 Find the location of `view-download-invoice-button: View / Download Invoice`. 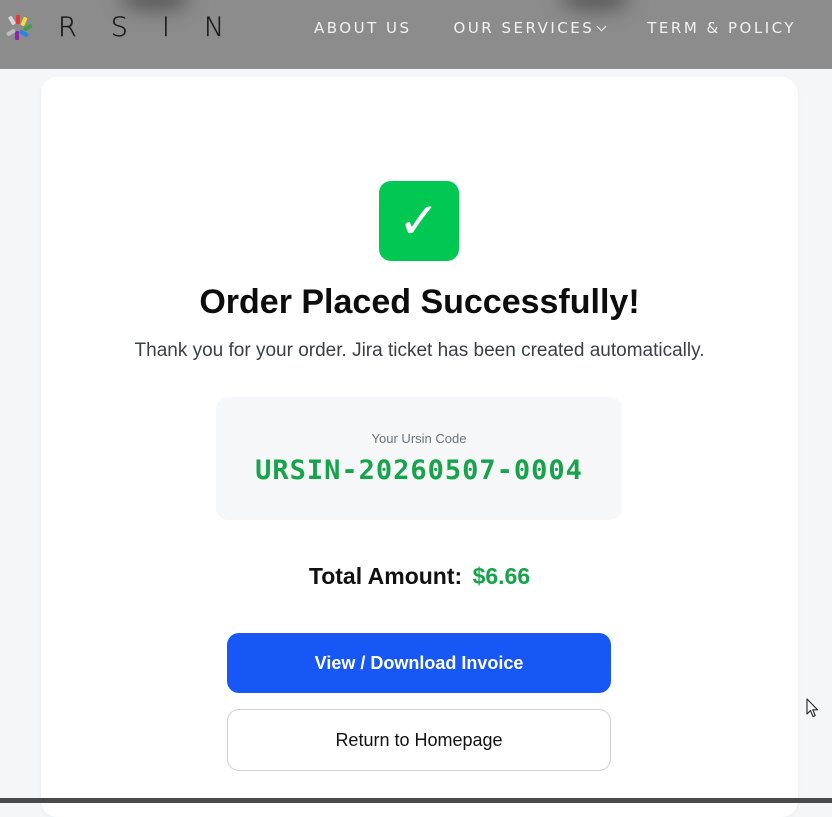

view-download-invoice-button: View / Download Invoice is located at coordinates (419, 663).